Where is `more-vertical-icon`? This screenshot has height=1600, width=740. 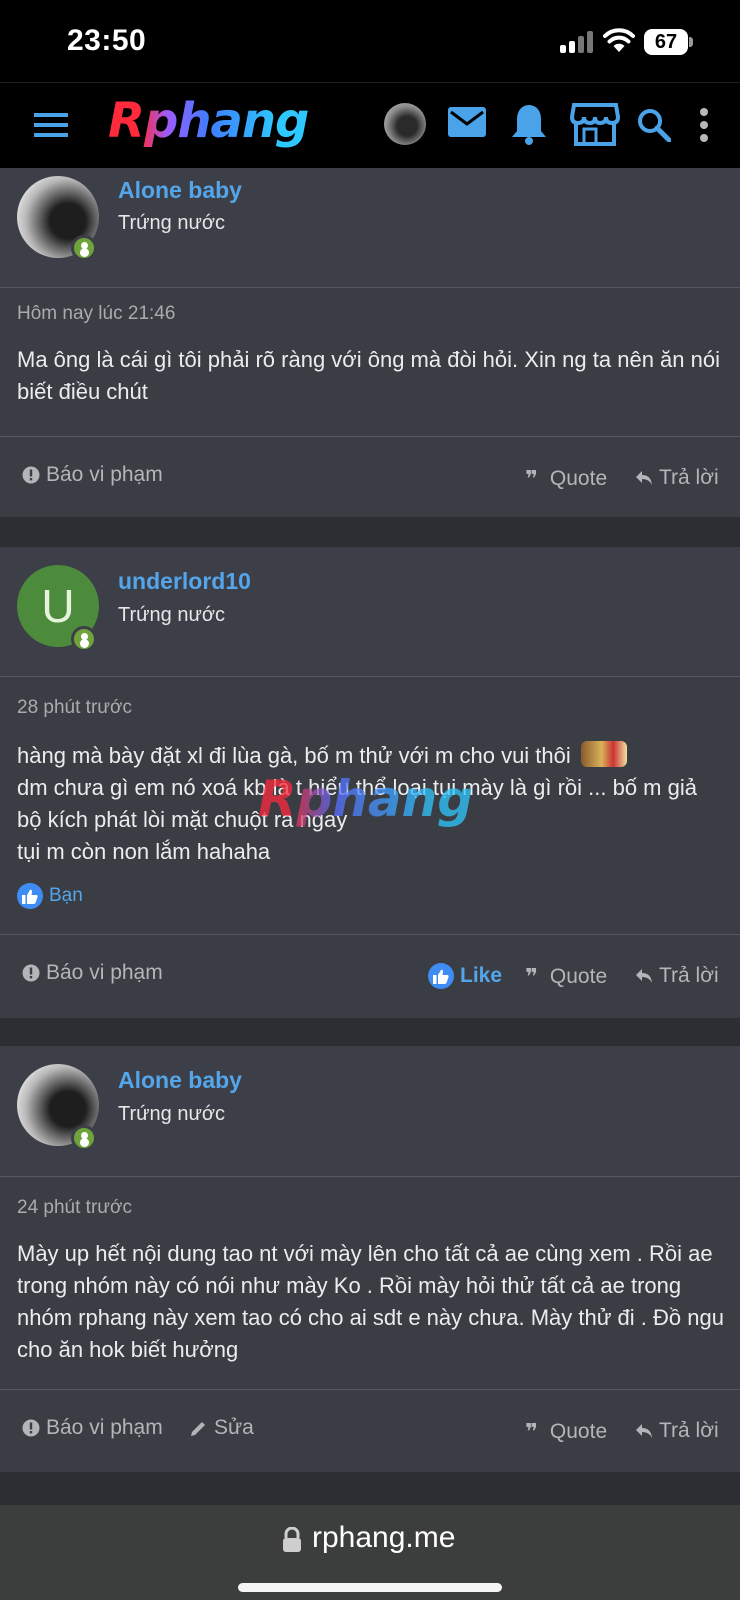 more-vertical-icon is located at coordinates (704, 125).